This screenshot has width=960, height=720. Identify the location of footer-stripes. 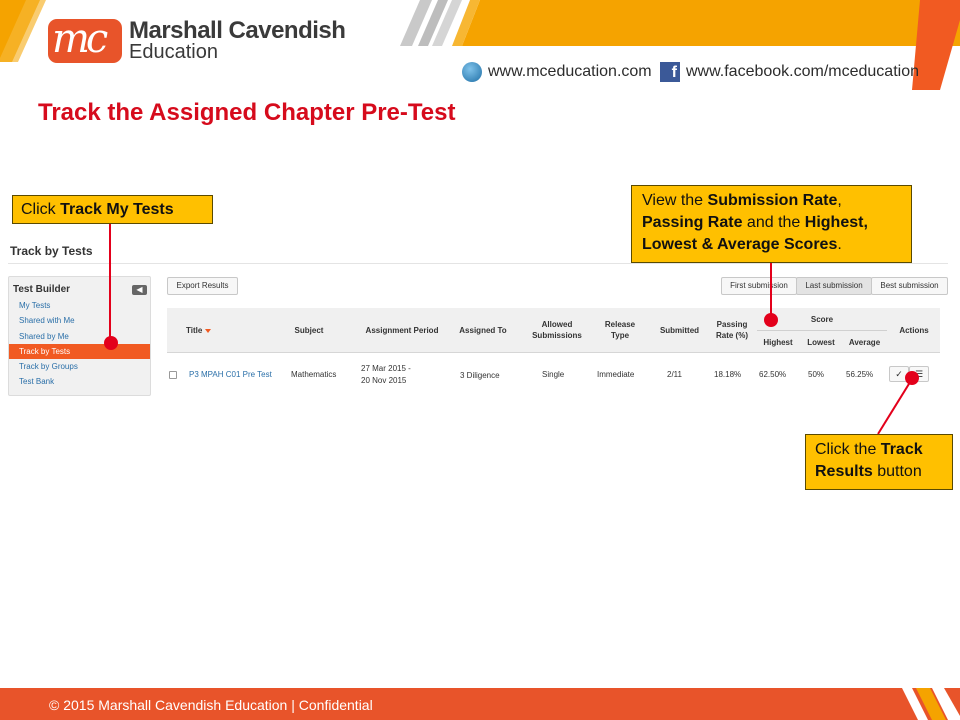
(931, 704).